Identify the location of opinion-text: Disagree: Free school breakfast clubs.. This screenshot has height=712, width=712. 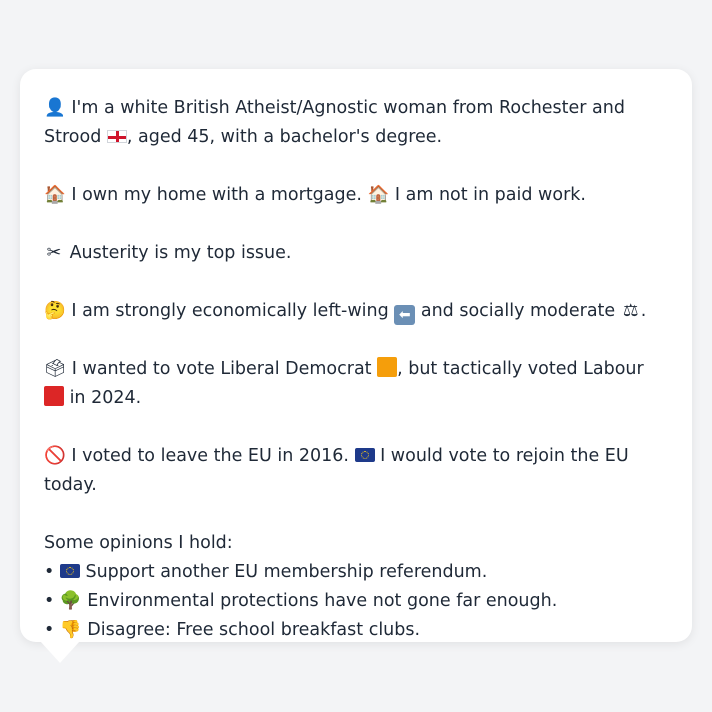
(251, 630).